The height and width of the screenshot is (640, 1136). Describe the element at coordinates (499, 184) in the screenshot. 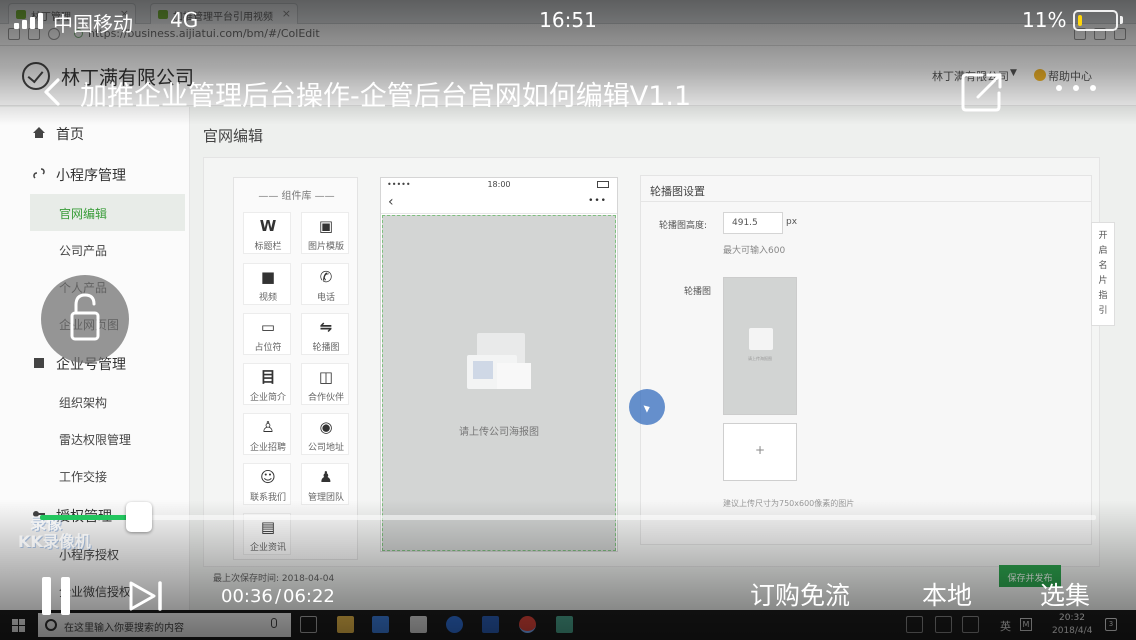

I see `phone-time: 18:00` at that location.